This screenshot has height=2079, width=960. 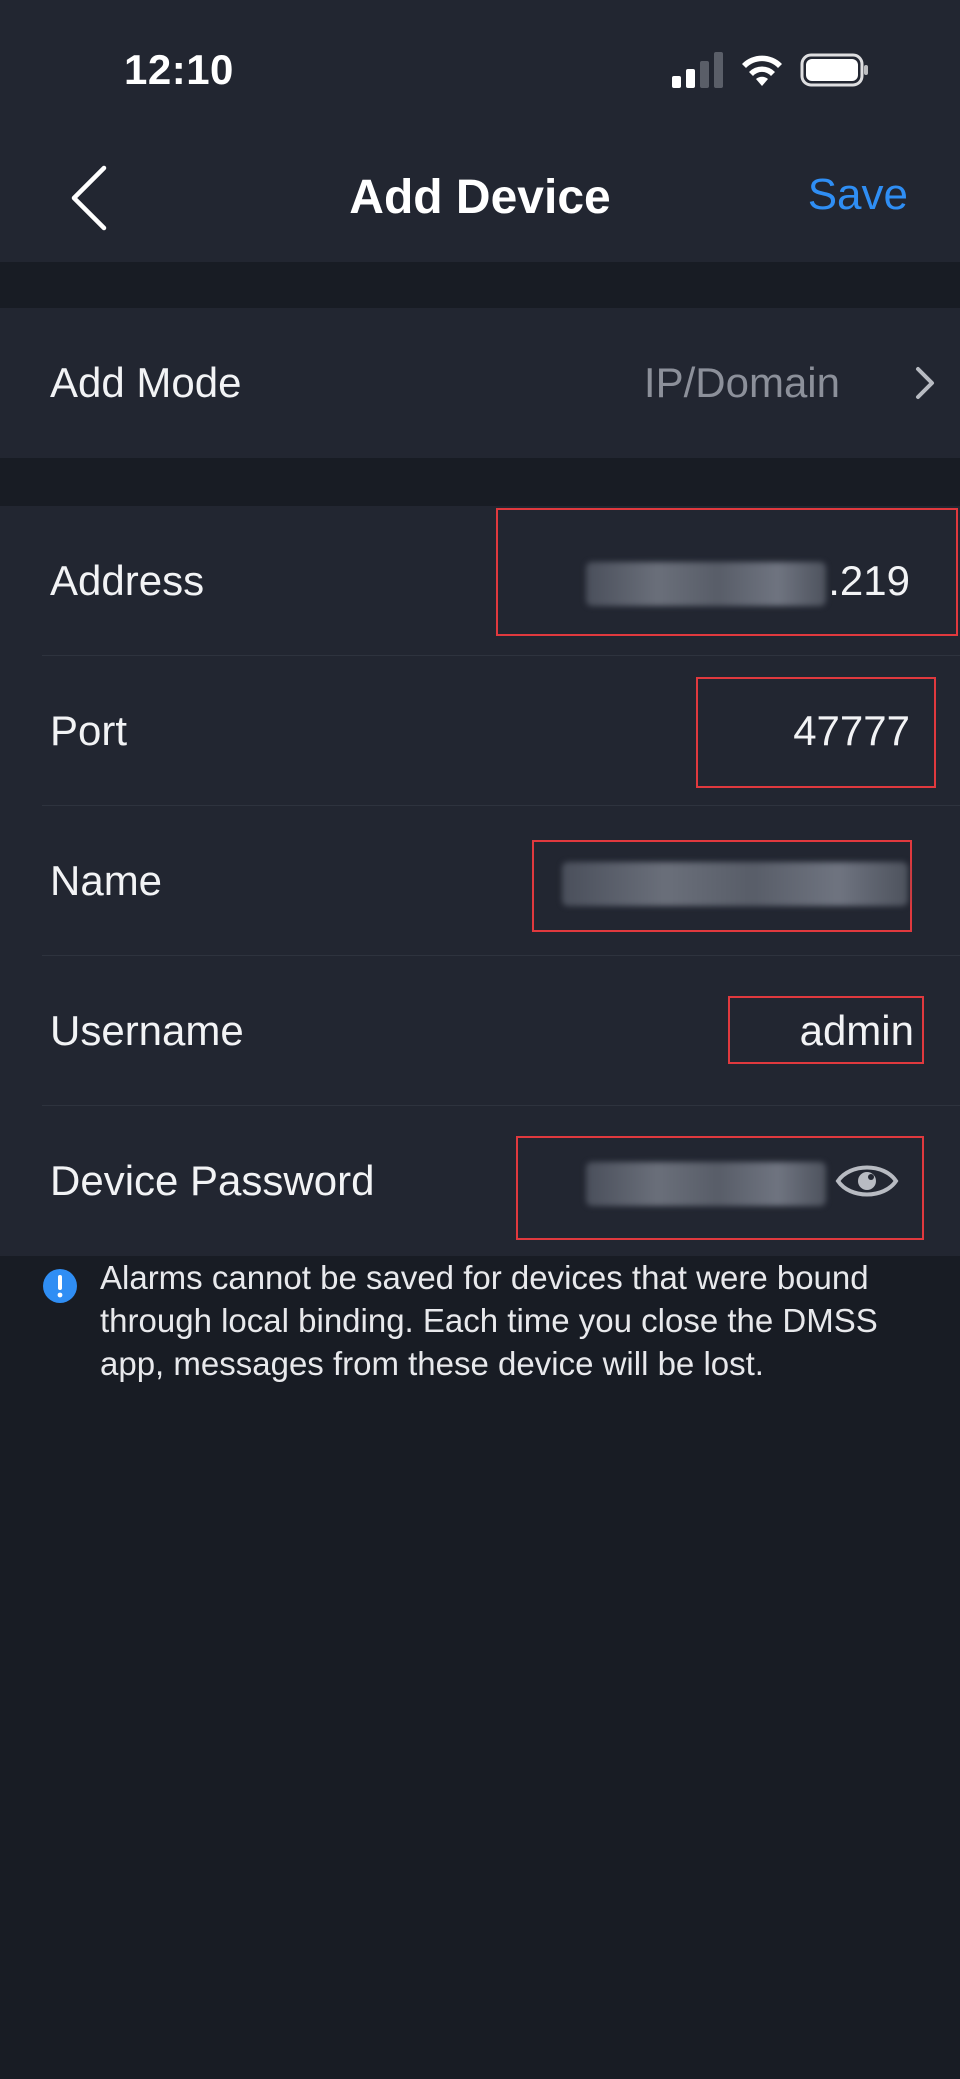 I want to click on username-value: admin, so click(x=857, y=1031).